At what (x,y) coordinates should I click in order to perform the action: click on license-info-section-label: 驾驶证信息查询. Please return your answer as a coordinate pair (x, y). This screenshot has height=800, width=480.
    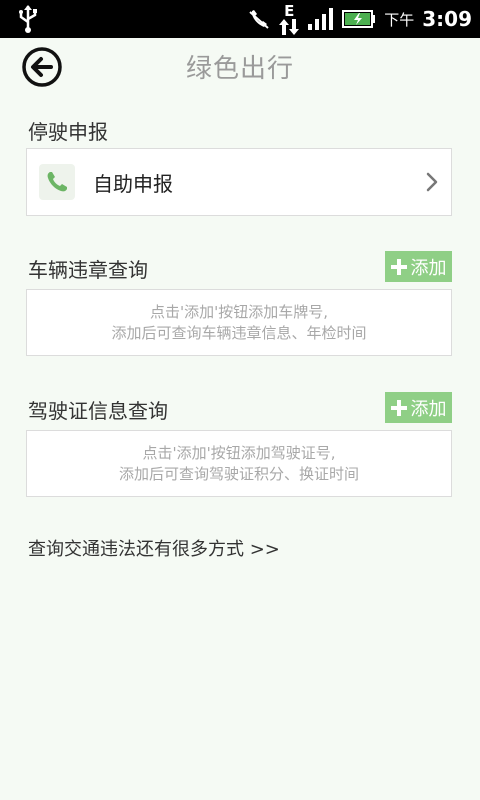
    Looking at the image, I should click on (98, 411).